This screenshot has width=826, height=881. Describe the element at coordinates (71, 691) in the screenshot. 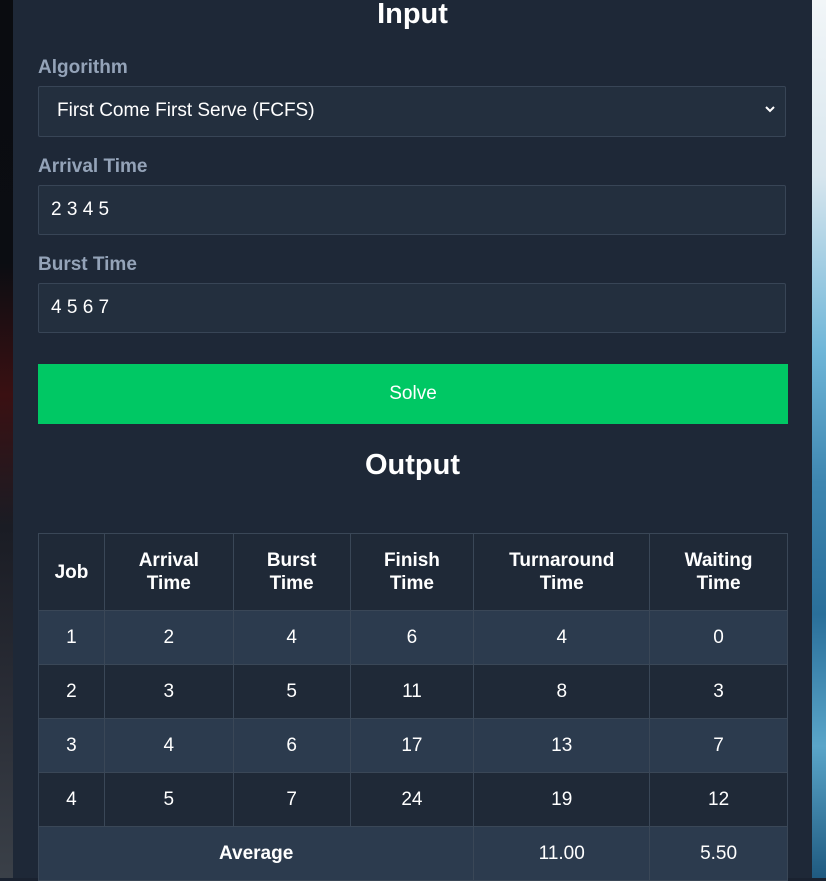

I see `cell-job: 2` at that location.